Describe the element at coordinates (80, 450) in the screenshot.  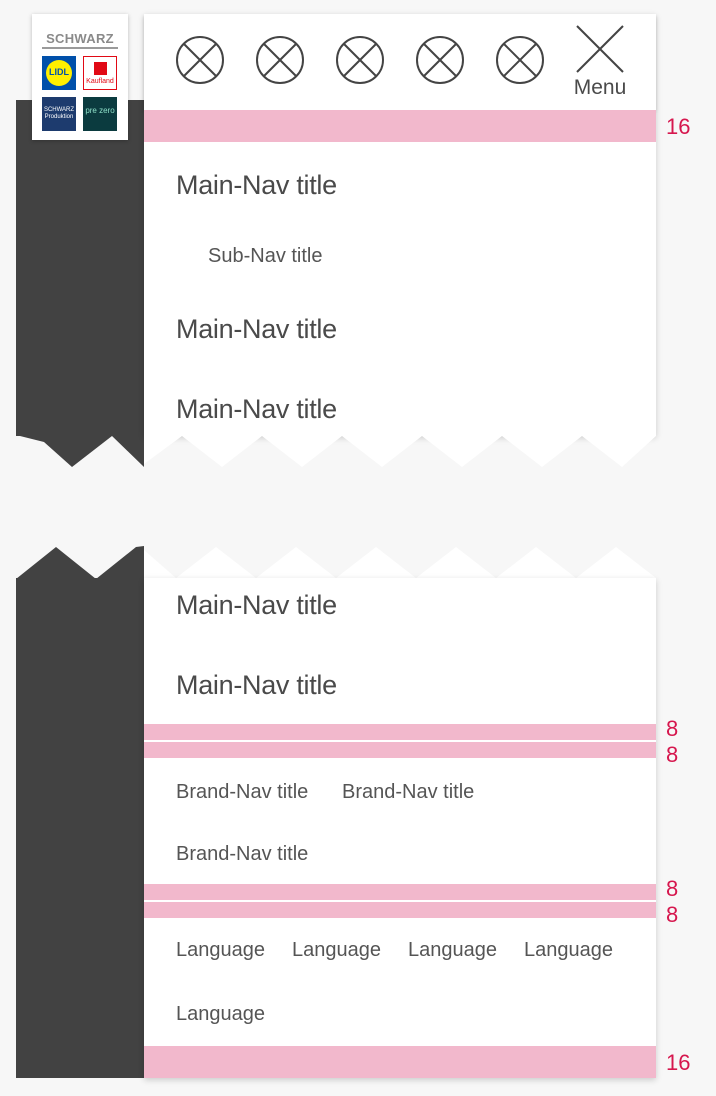
I see `sidebar-zigzag-top` at that location.